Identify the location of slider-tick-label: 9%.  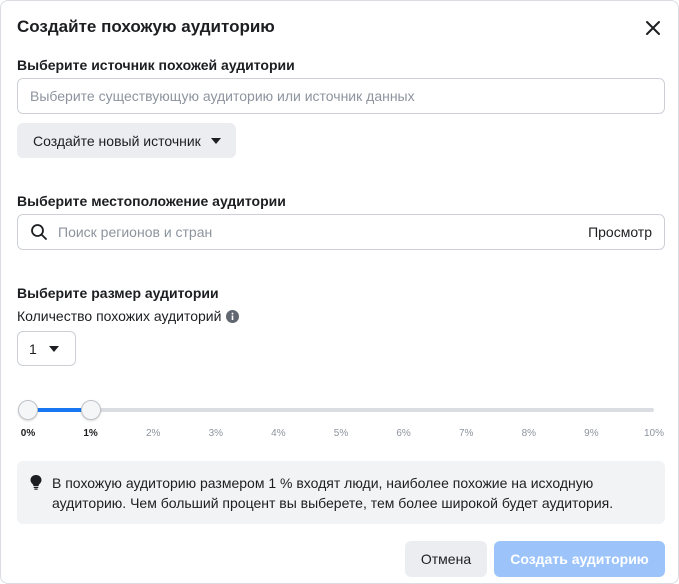
(591, 433).